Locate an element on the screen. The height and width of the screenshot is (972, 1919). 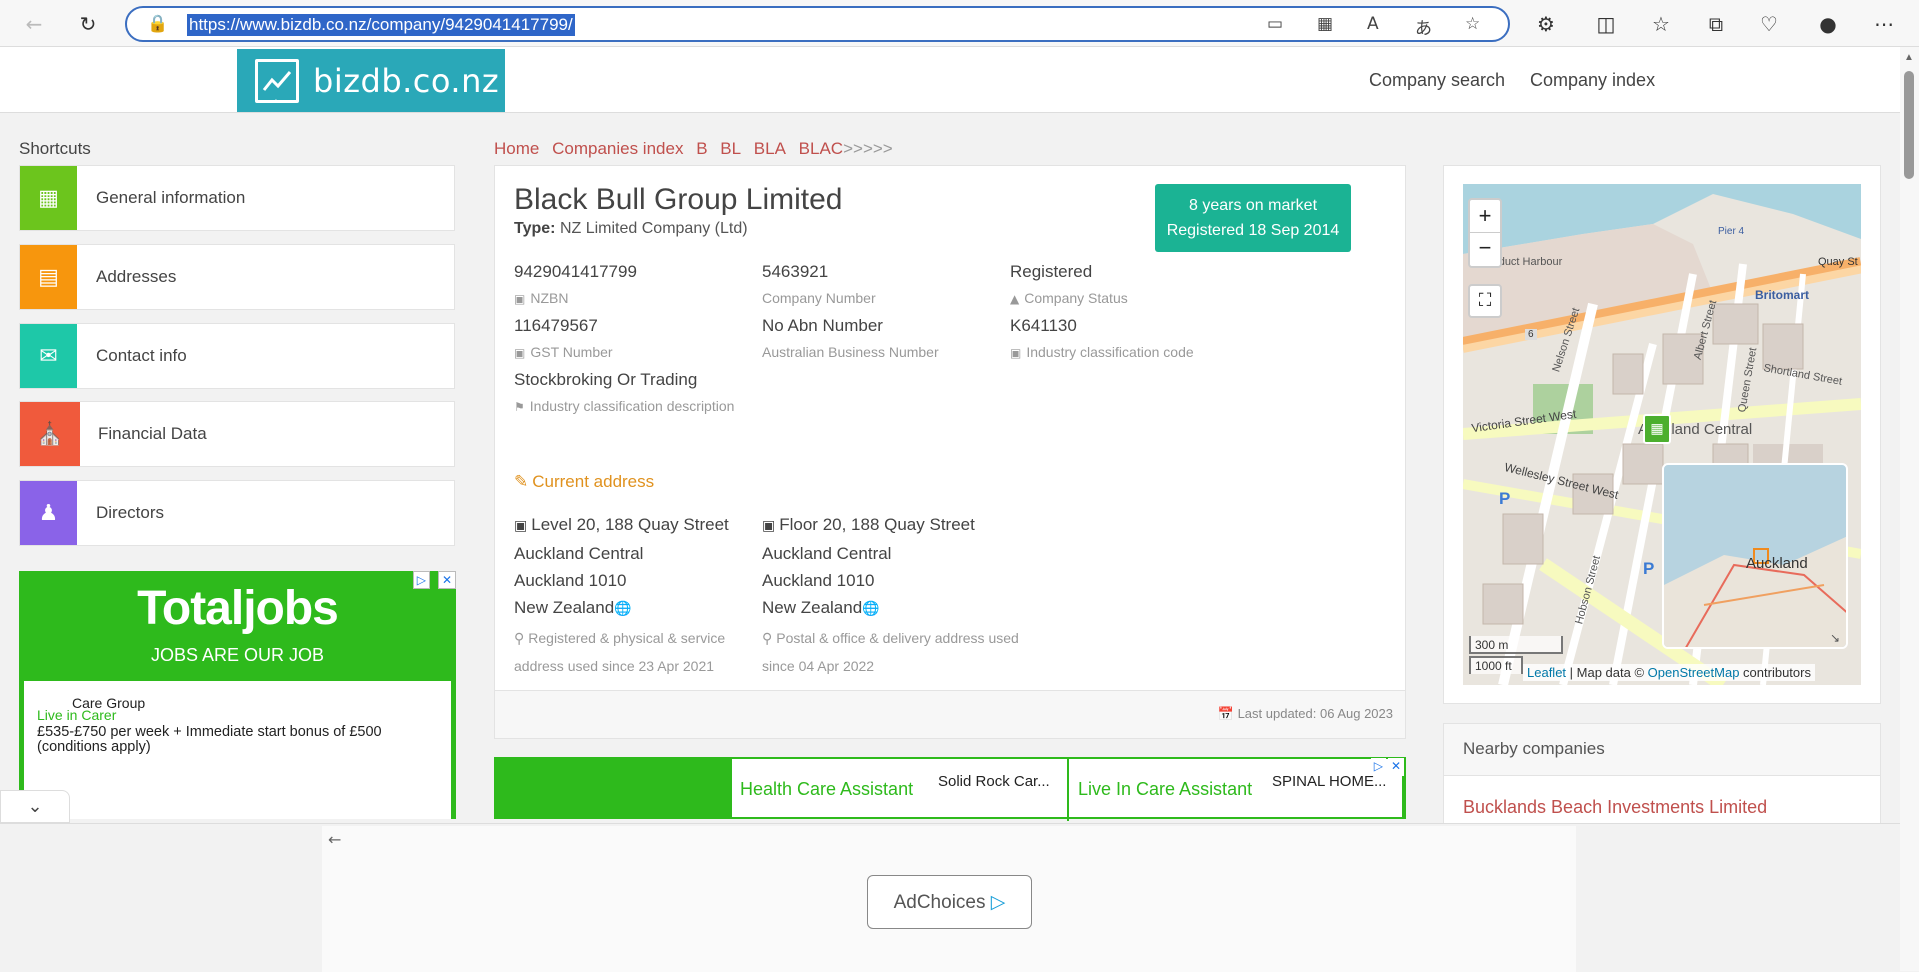
translate-icon: あ is located at coordinates (1423, 26).